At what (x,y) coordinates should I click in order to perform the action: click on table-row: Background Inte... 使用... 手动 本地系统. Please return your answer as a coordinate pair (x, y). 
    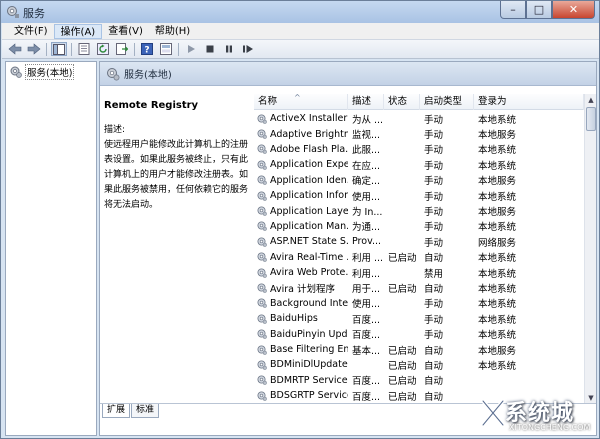
    Looking at the image, I should click on (419, 303).